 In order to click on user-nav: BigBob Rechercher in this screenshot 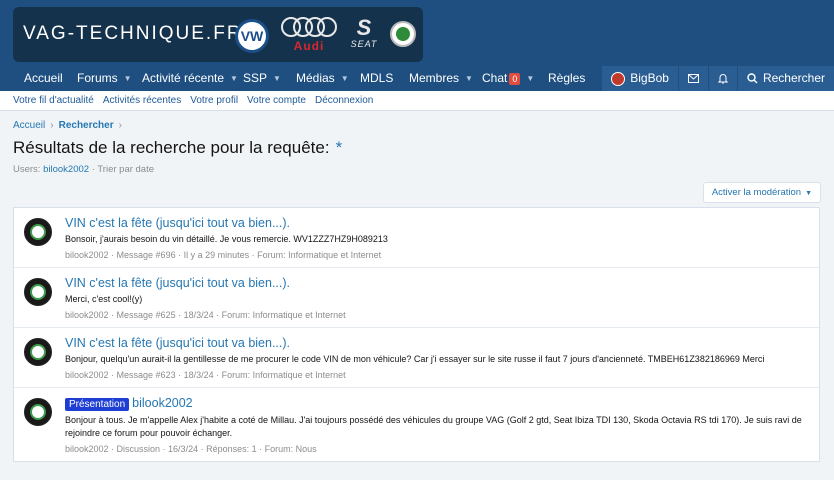, I will do `click(717, 78)`.